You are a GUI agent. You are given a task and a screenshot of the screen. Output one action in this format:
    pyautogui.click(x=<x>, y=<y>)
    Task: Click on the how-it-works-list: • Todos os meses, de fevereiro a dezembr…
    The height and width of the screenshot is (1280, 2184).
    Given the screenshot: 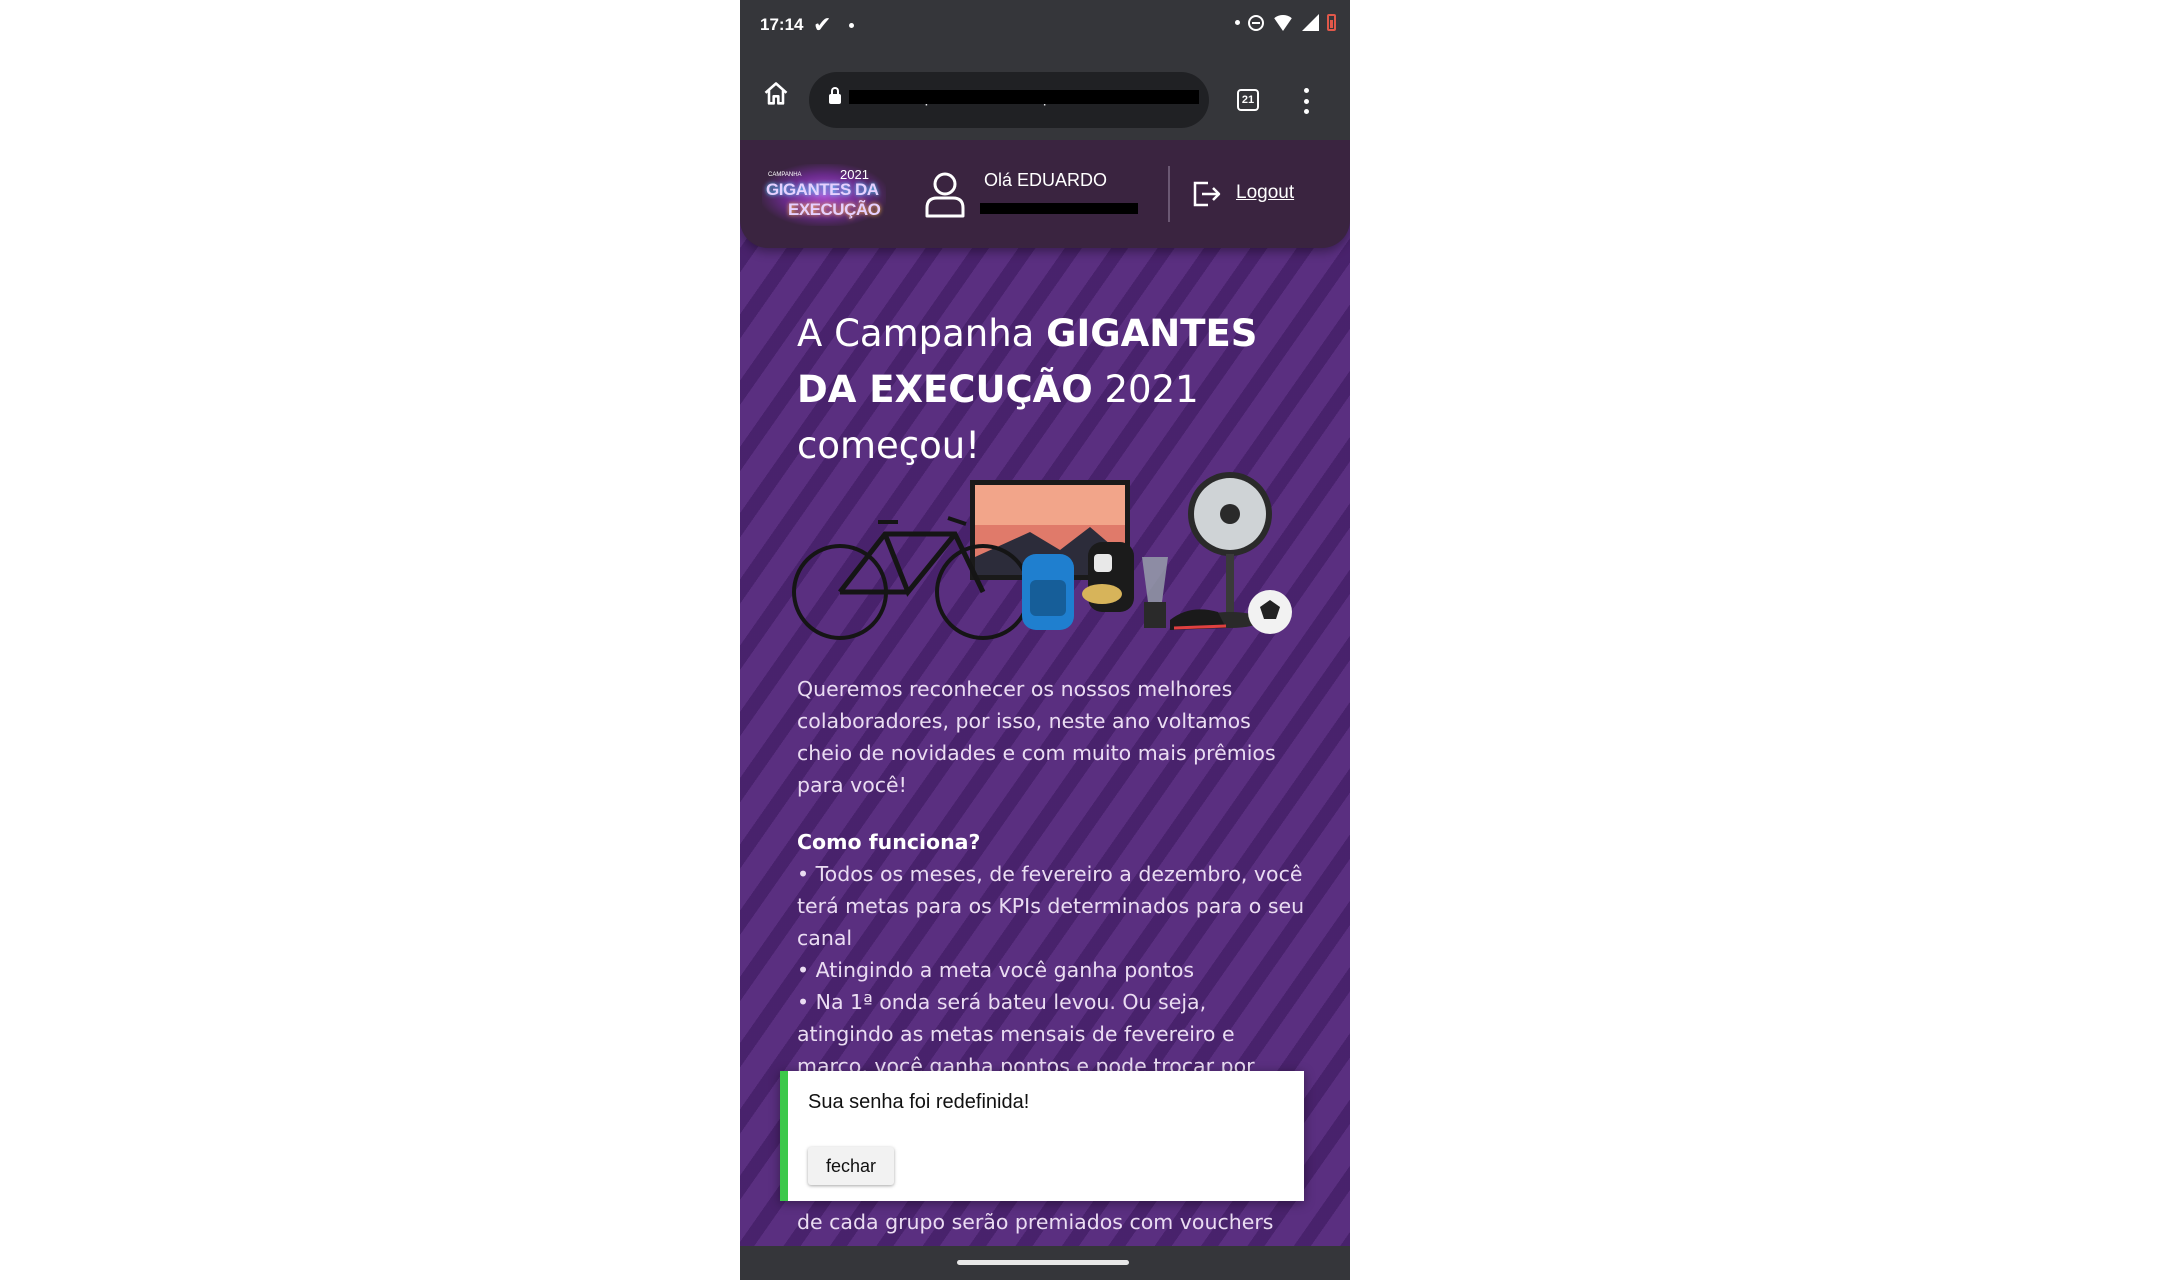 What is the action you would take?
    pyautogui.click(x=1052, y=970)
    